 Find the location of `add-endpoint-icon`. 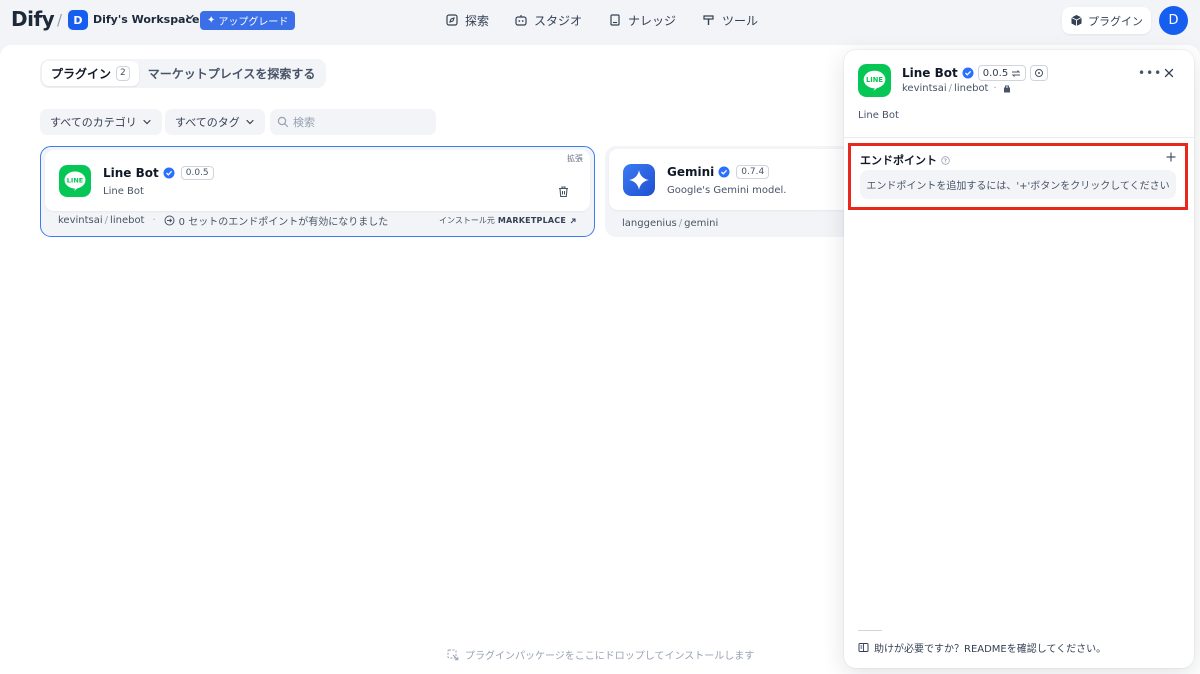

add-endpoint-icon is located at coordinates (1171, 157).